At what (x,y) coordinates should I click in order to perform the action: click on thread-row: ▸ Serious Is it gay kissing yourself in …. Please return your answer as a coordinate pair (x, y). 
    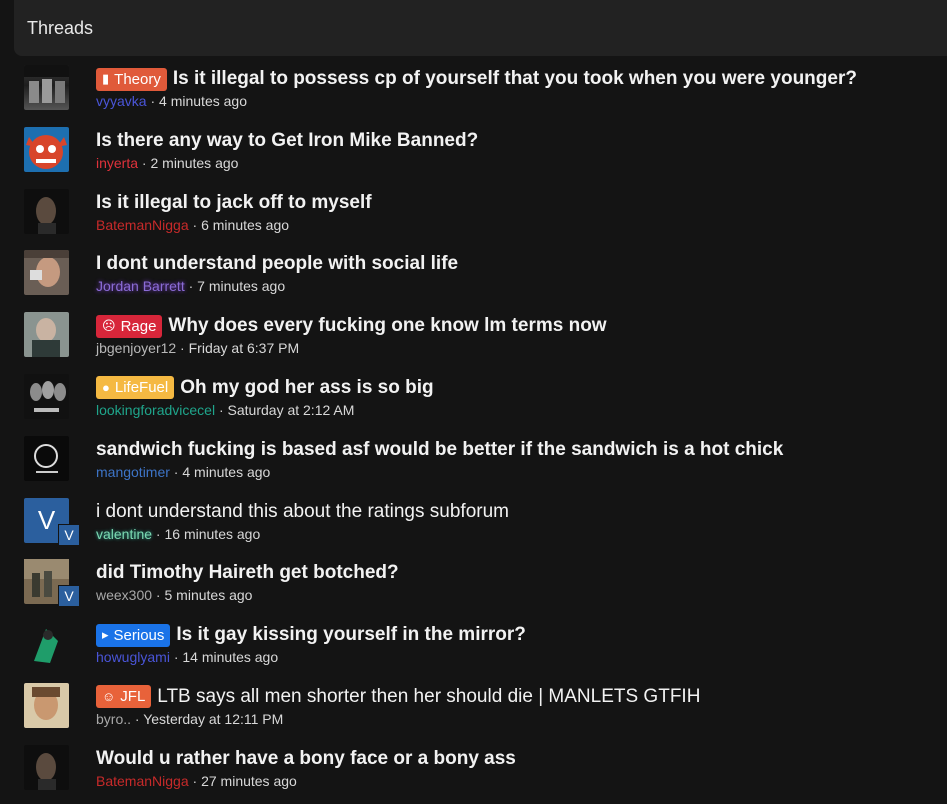
    Looking at the image, I should click on (473, 649).